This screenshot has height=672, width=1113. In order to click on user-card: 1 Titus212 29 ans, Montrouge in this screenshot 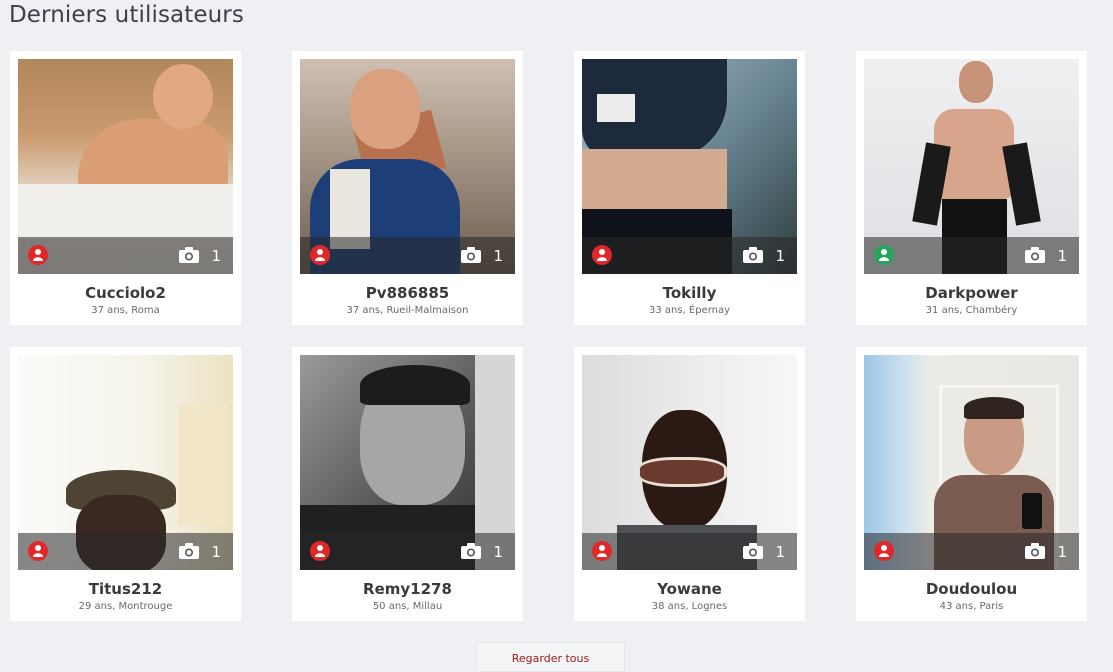, I will do `click(125, 484)`.